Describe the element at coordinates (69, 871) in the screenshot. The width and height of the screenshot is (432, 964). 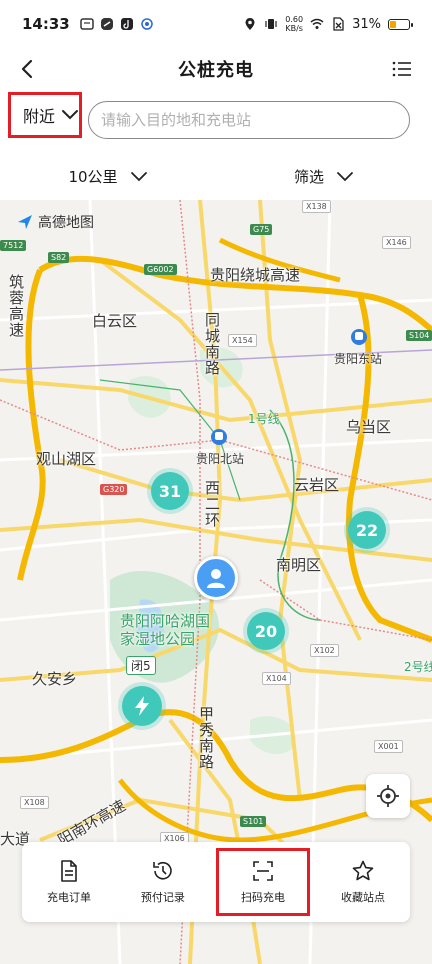
I see `document-icon` at that location.